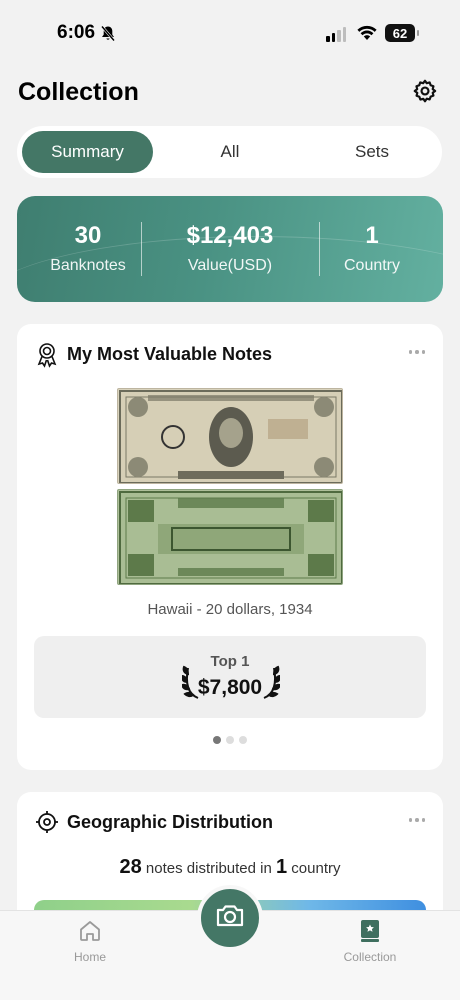 This screenshot has height=1000, width=460. I want to click on tab-all: All, so click(230, 152).